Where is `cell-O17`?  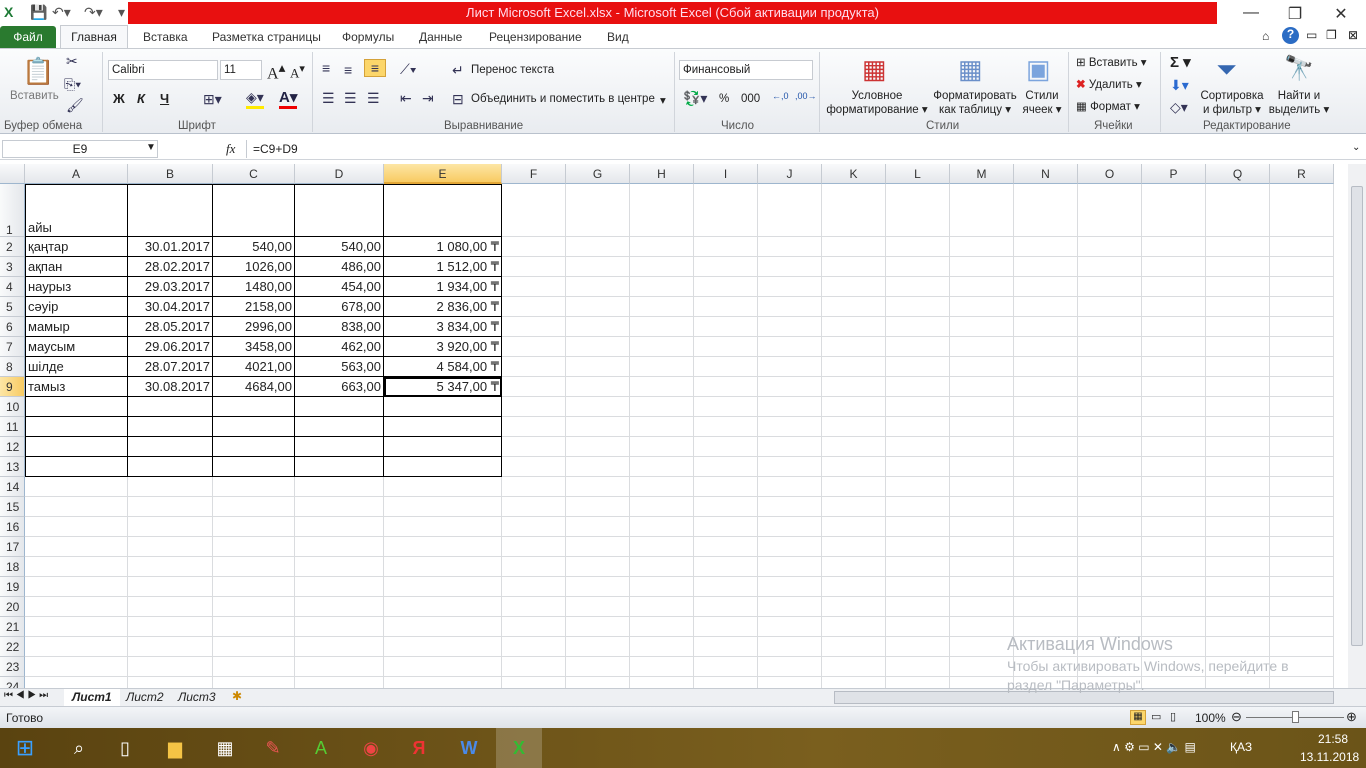 cell-O17 is located at coordinates (1110, 547).